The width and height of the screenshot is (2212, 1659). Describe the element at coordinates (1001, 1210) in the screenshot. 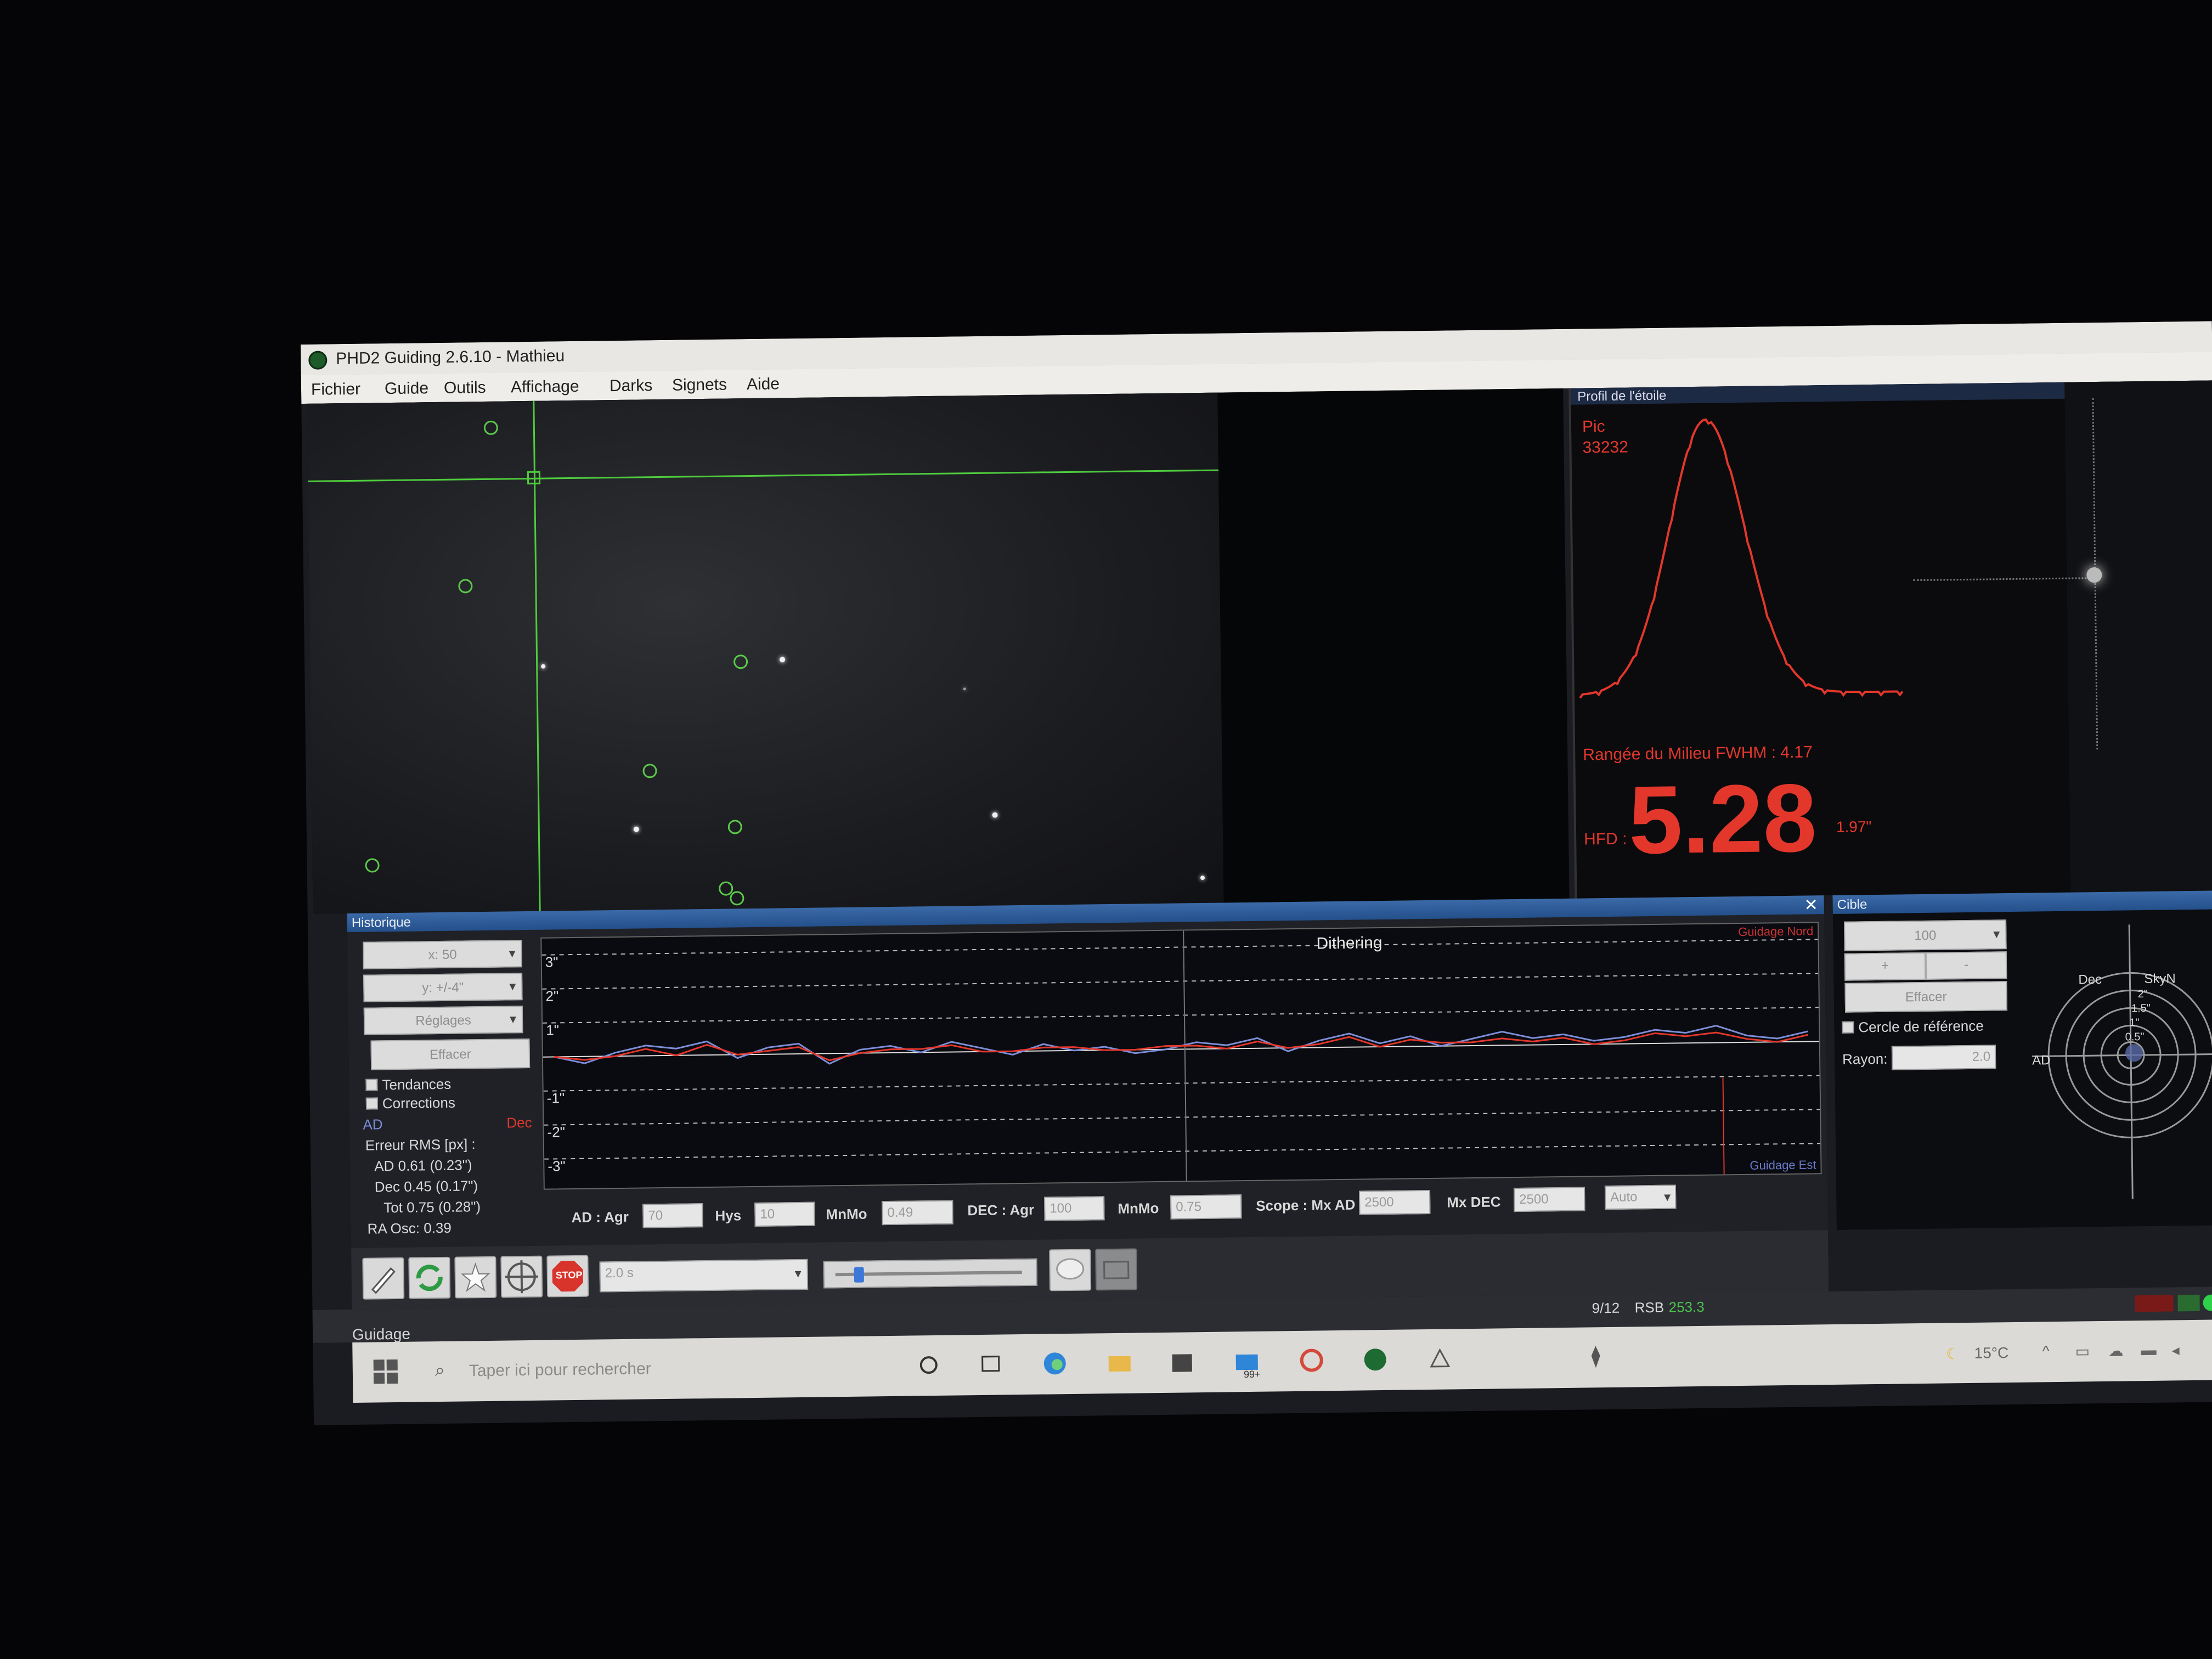

I see `dec-aggr-label: DEC : Agr` at that location.